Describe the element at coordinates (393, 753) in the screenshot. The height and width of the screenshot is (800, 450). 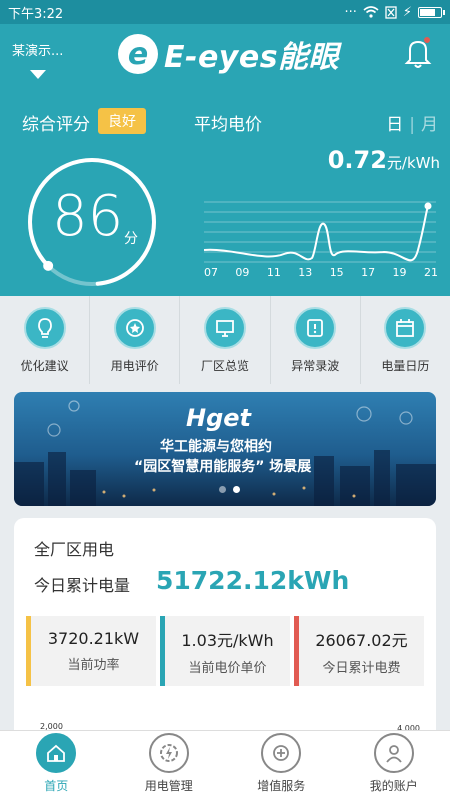
I see `user-icon` at that location.